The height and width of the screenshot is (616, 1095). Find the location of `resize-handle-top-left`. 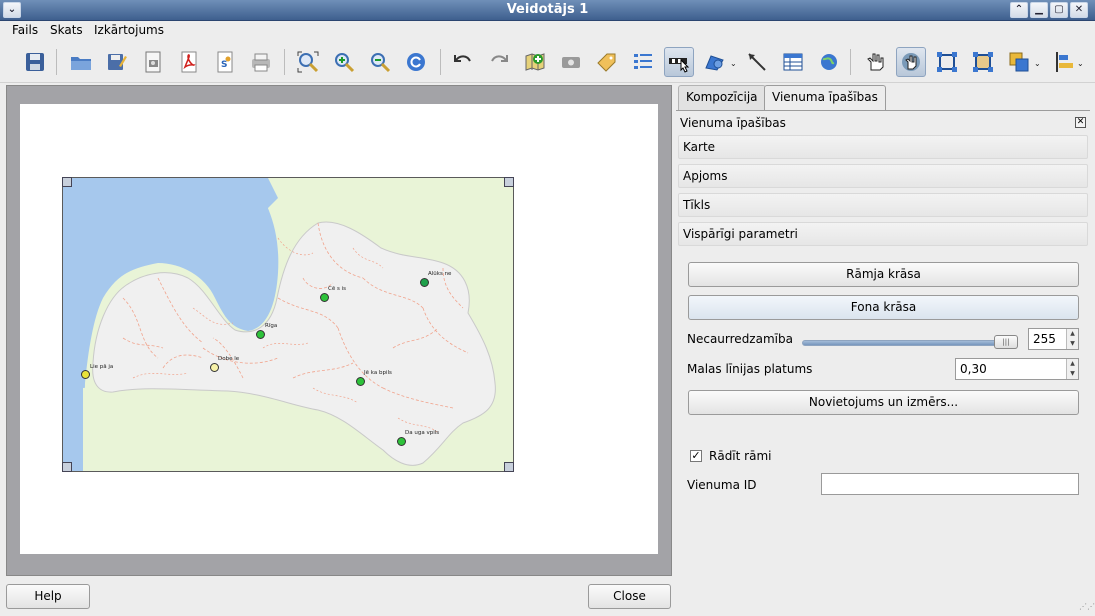

resize-handle-top-left is located at coordinates (67, 182).